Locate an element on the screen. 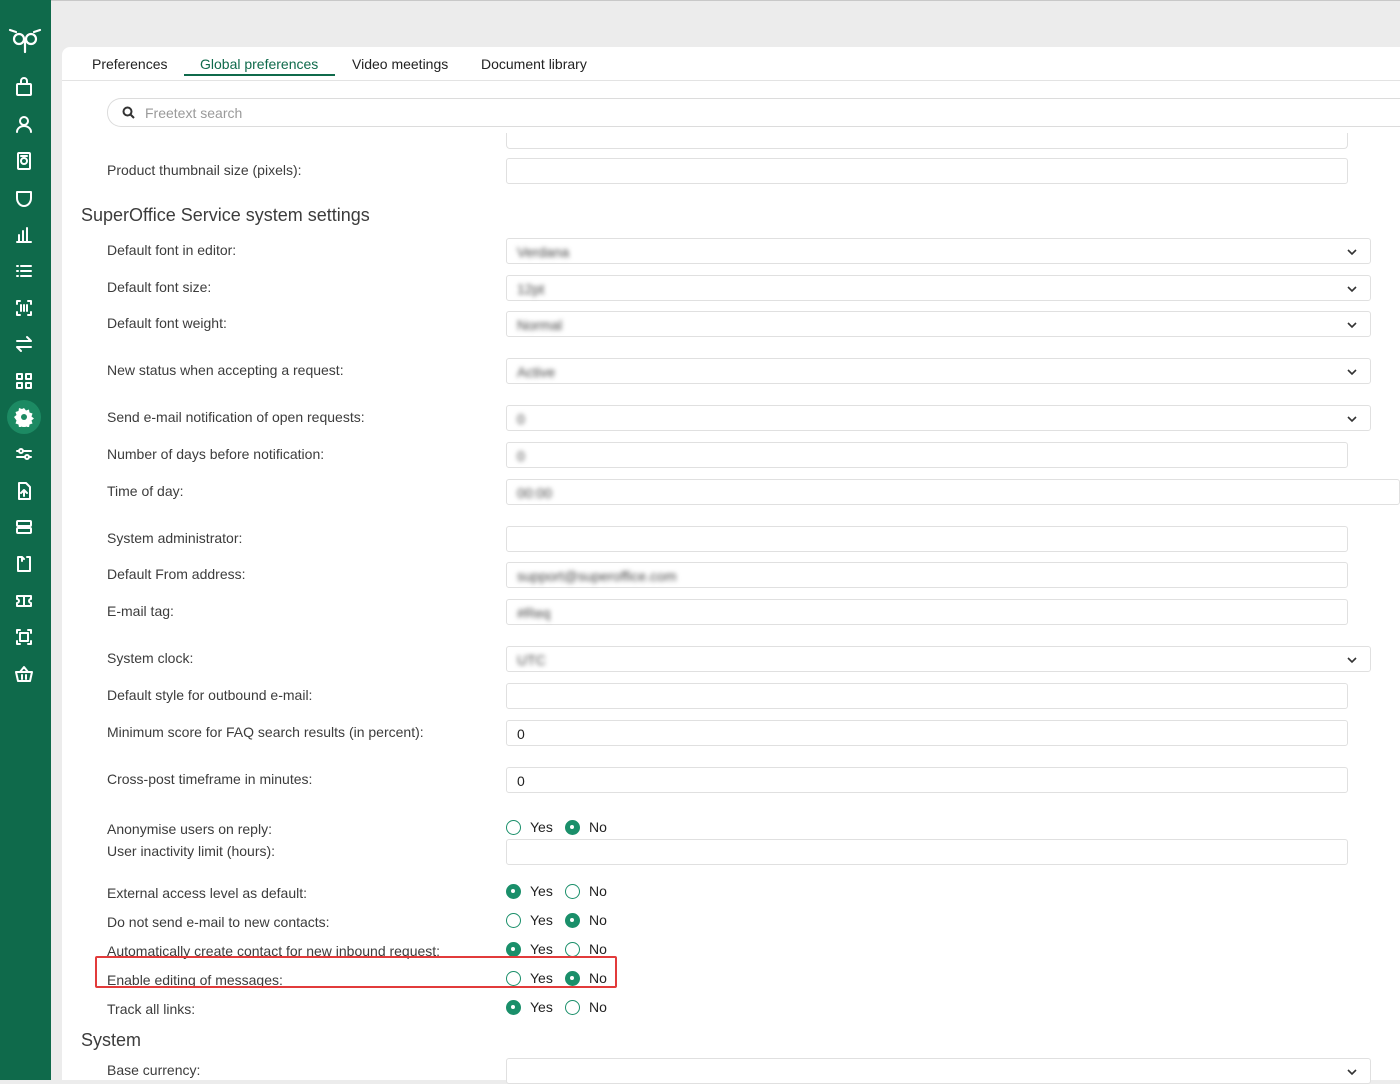 The height and width of the screenshot is (1084, 1400). setting-label: New status when accepting a request: is located at coordinates (225, 370).